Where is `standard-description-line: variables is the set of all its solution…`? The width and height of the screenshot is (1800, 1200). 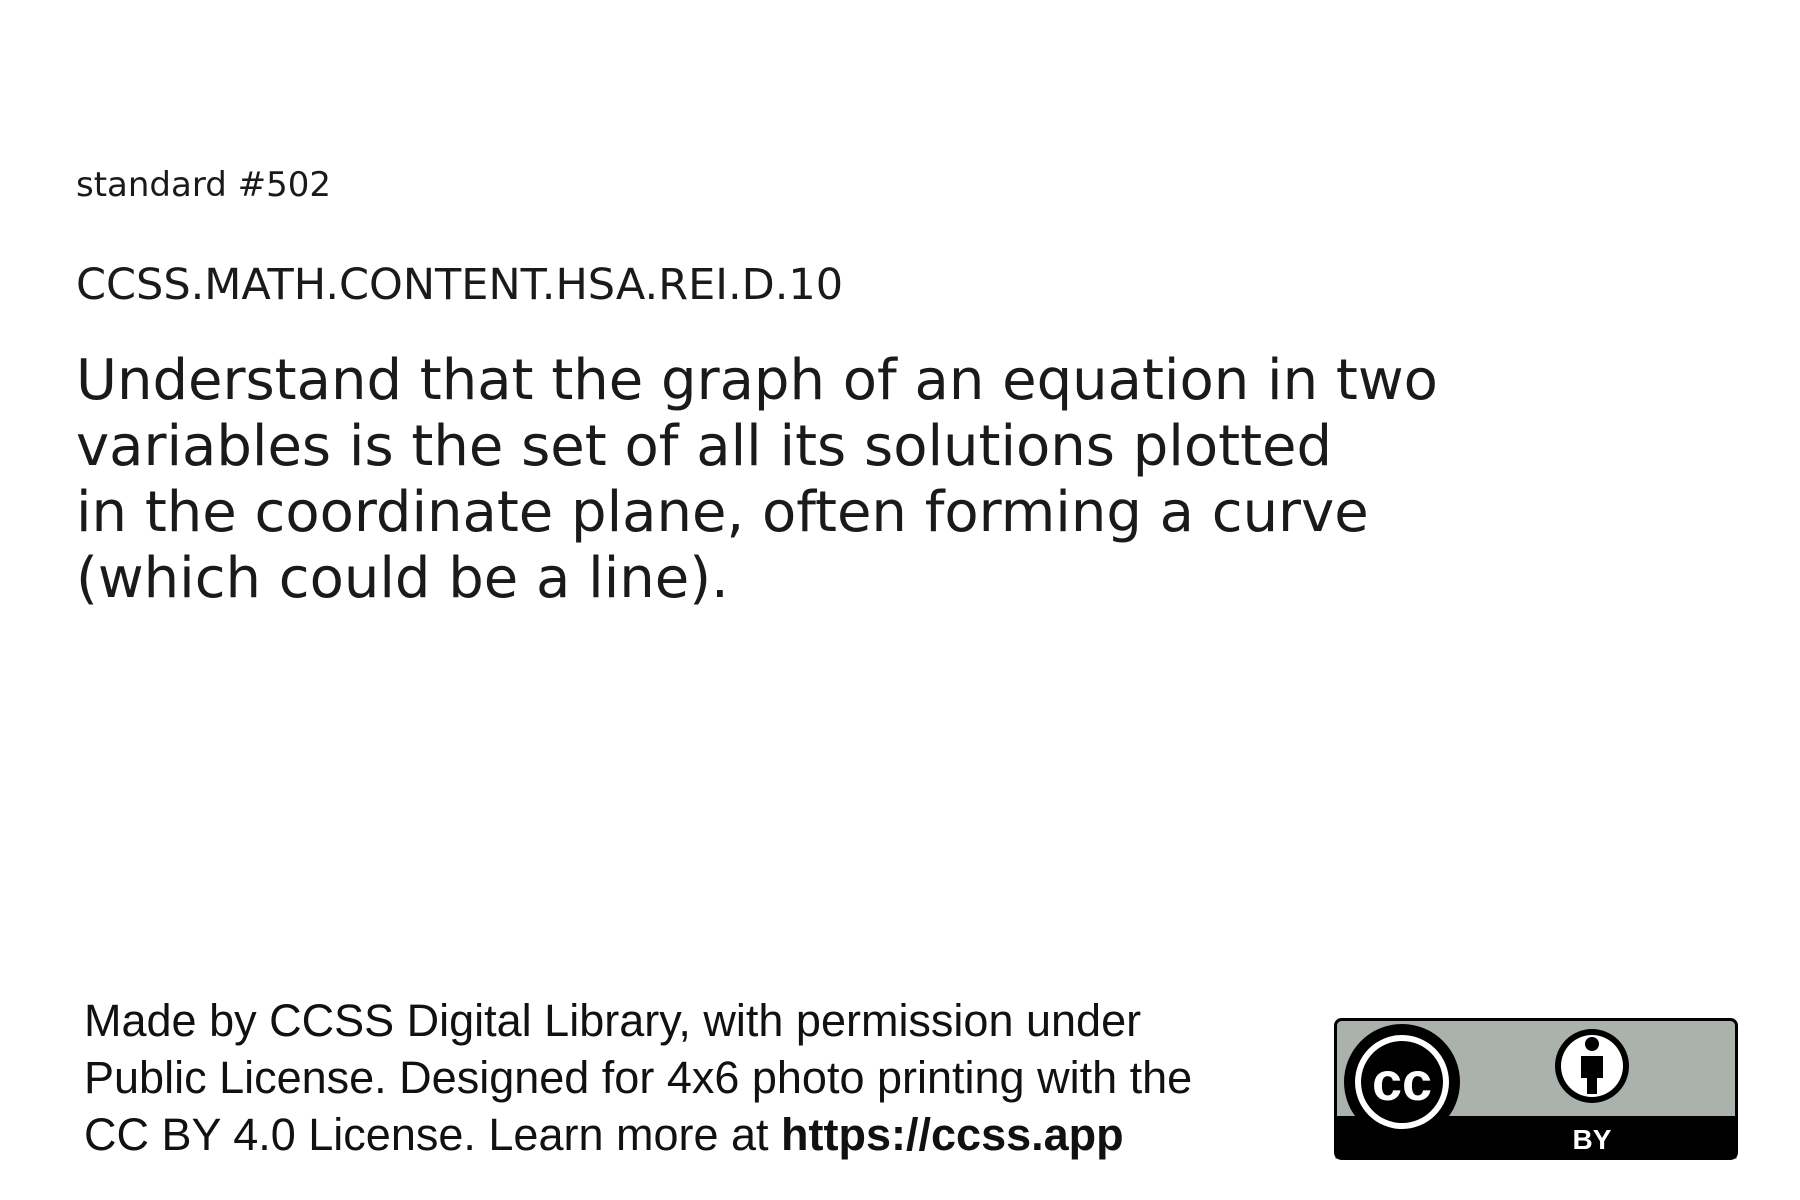
standard-description-line: variables is the set of all its solution… is located at coordinates (704, 446).